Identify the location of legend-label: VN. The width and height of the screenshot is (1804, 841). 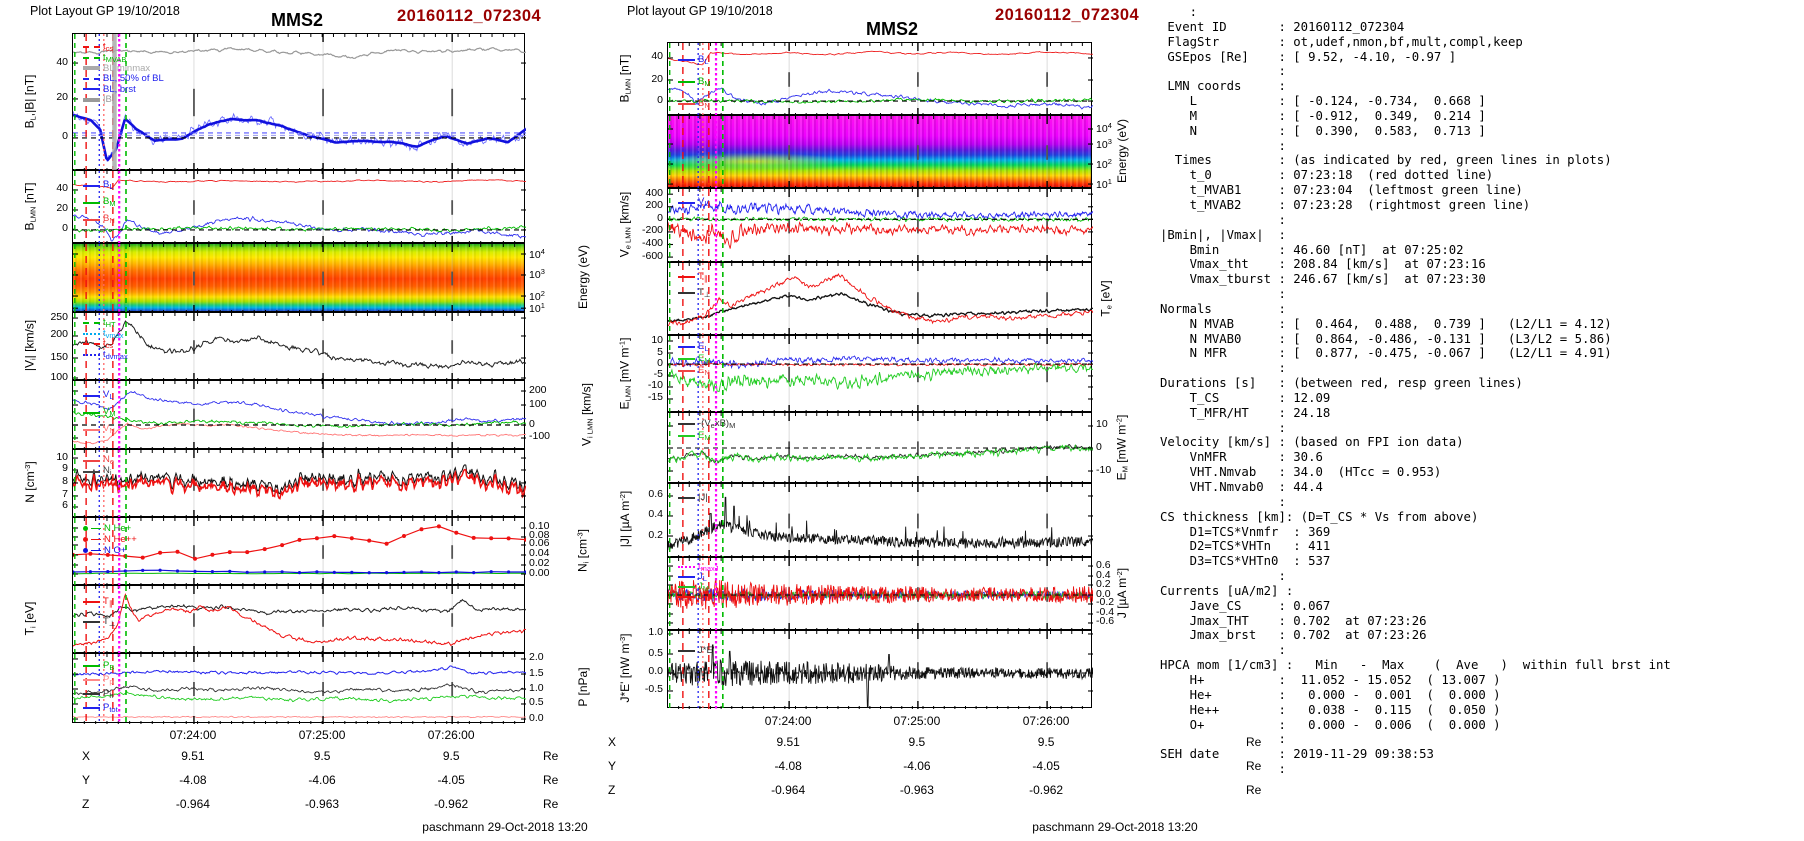
(109, 429).